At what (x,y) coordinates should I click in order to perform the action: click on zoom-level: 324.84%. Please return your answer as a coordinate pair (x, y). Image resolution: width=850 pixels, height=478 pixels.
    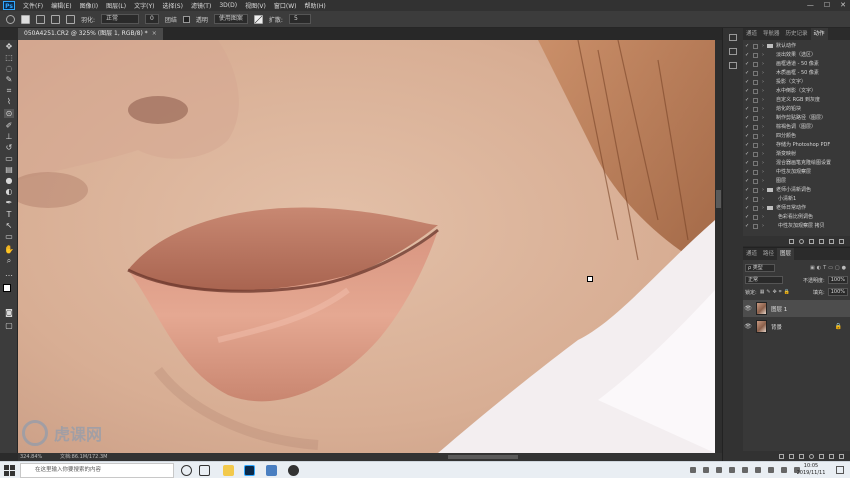
    Looking at the image, I should click on (31, 457).